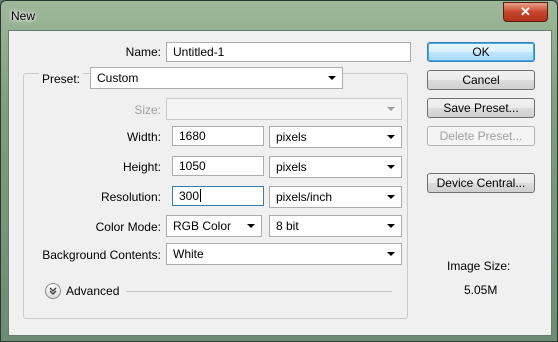  What do you see at coordinates (335, 197) in the screenshot?
I see `resolution-unit-select: pixels/inch` at bounding box center [335, 197].